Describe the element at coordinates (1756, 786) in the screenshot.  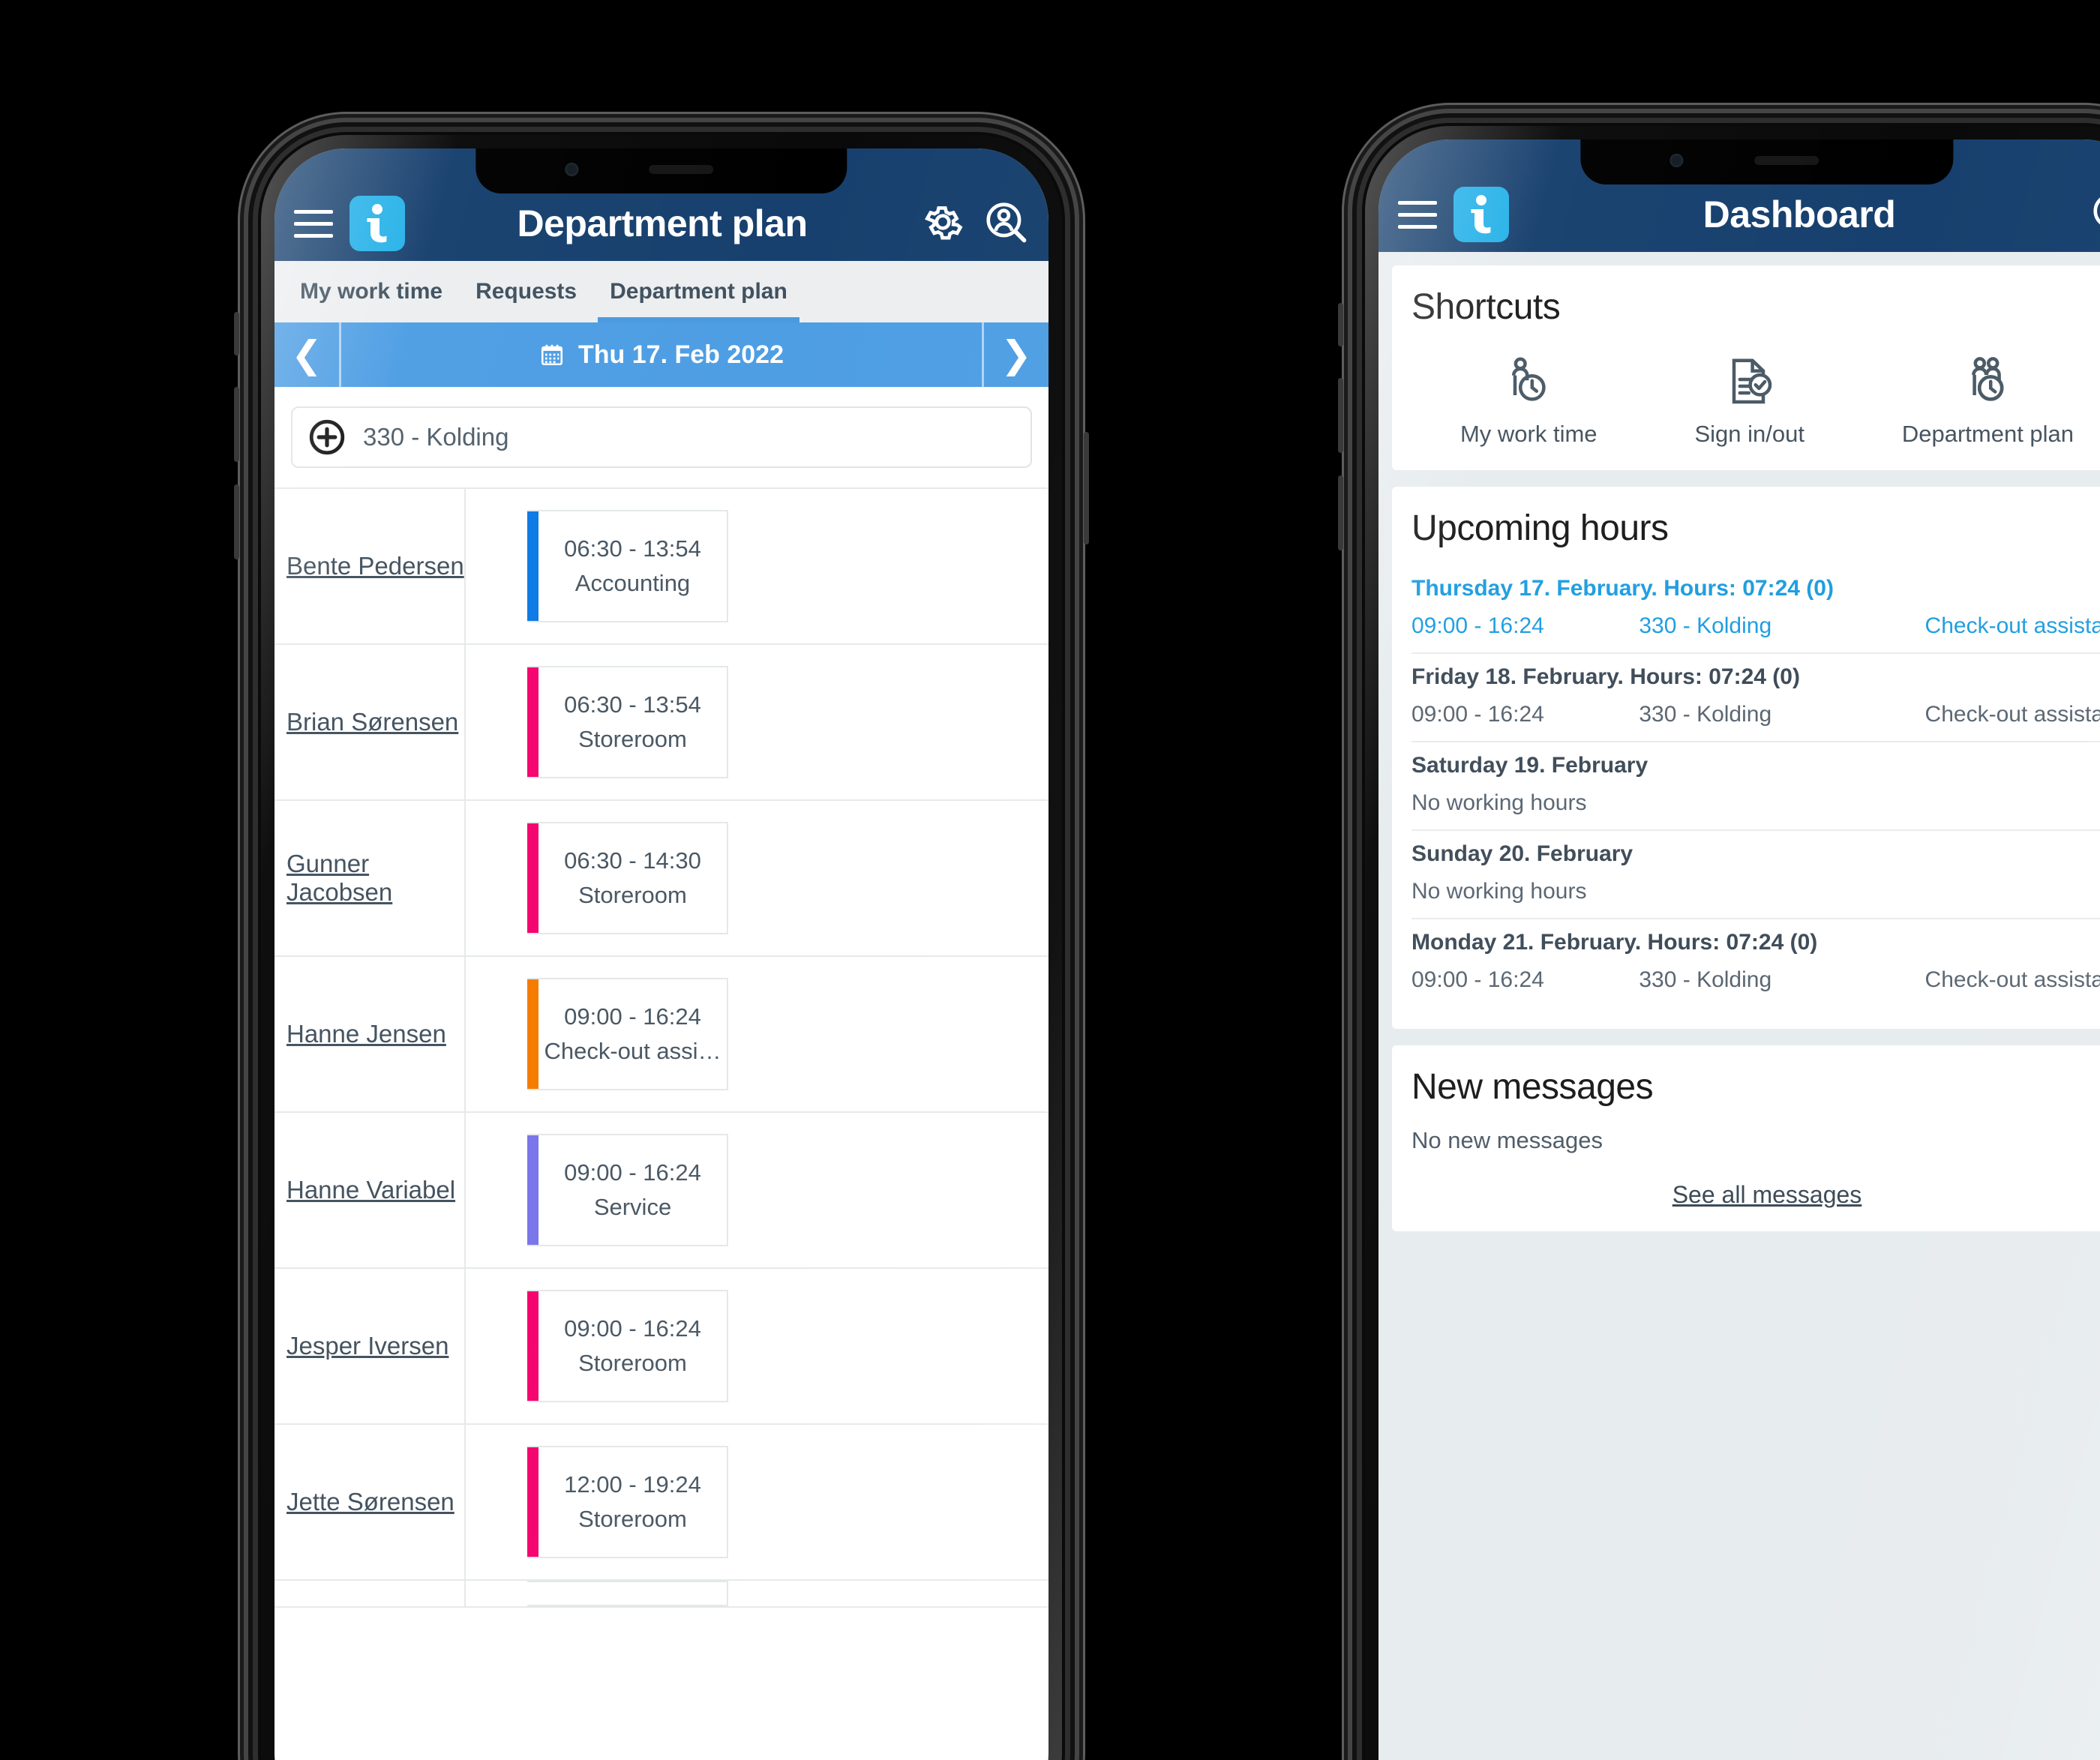
I see `list-item: Saturday 19. February No working hours` at that location.